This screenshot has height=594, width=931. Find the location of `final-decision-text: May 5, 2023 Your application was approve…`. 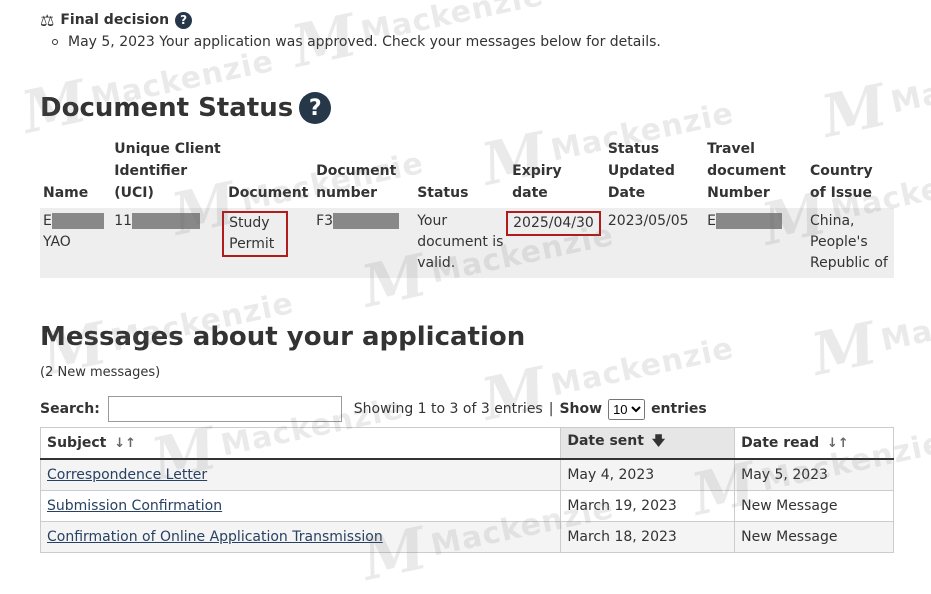

final-decision-text: May 5, 2023 Your application was approve… is located at coordinates (364, 42).